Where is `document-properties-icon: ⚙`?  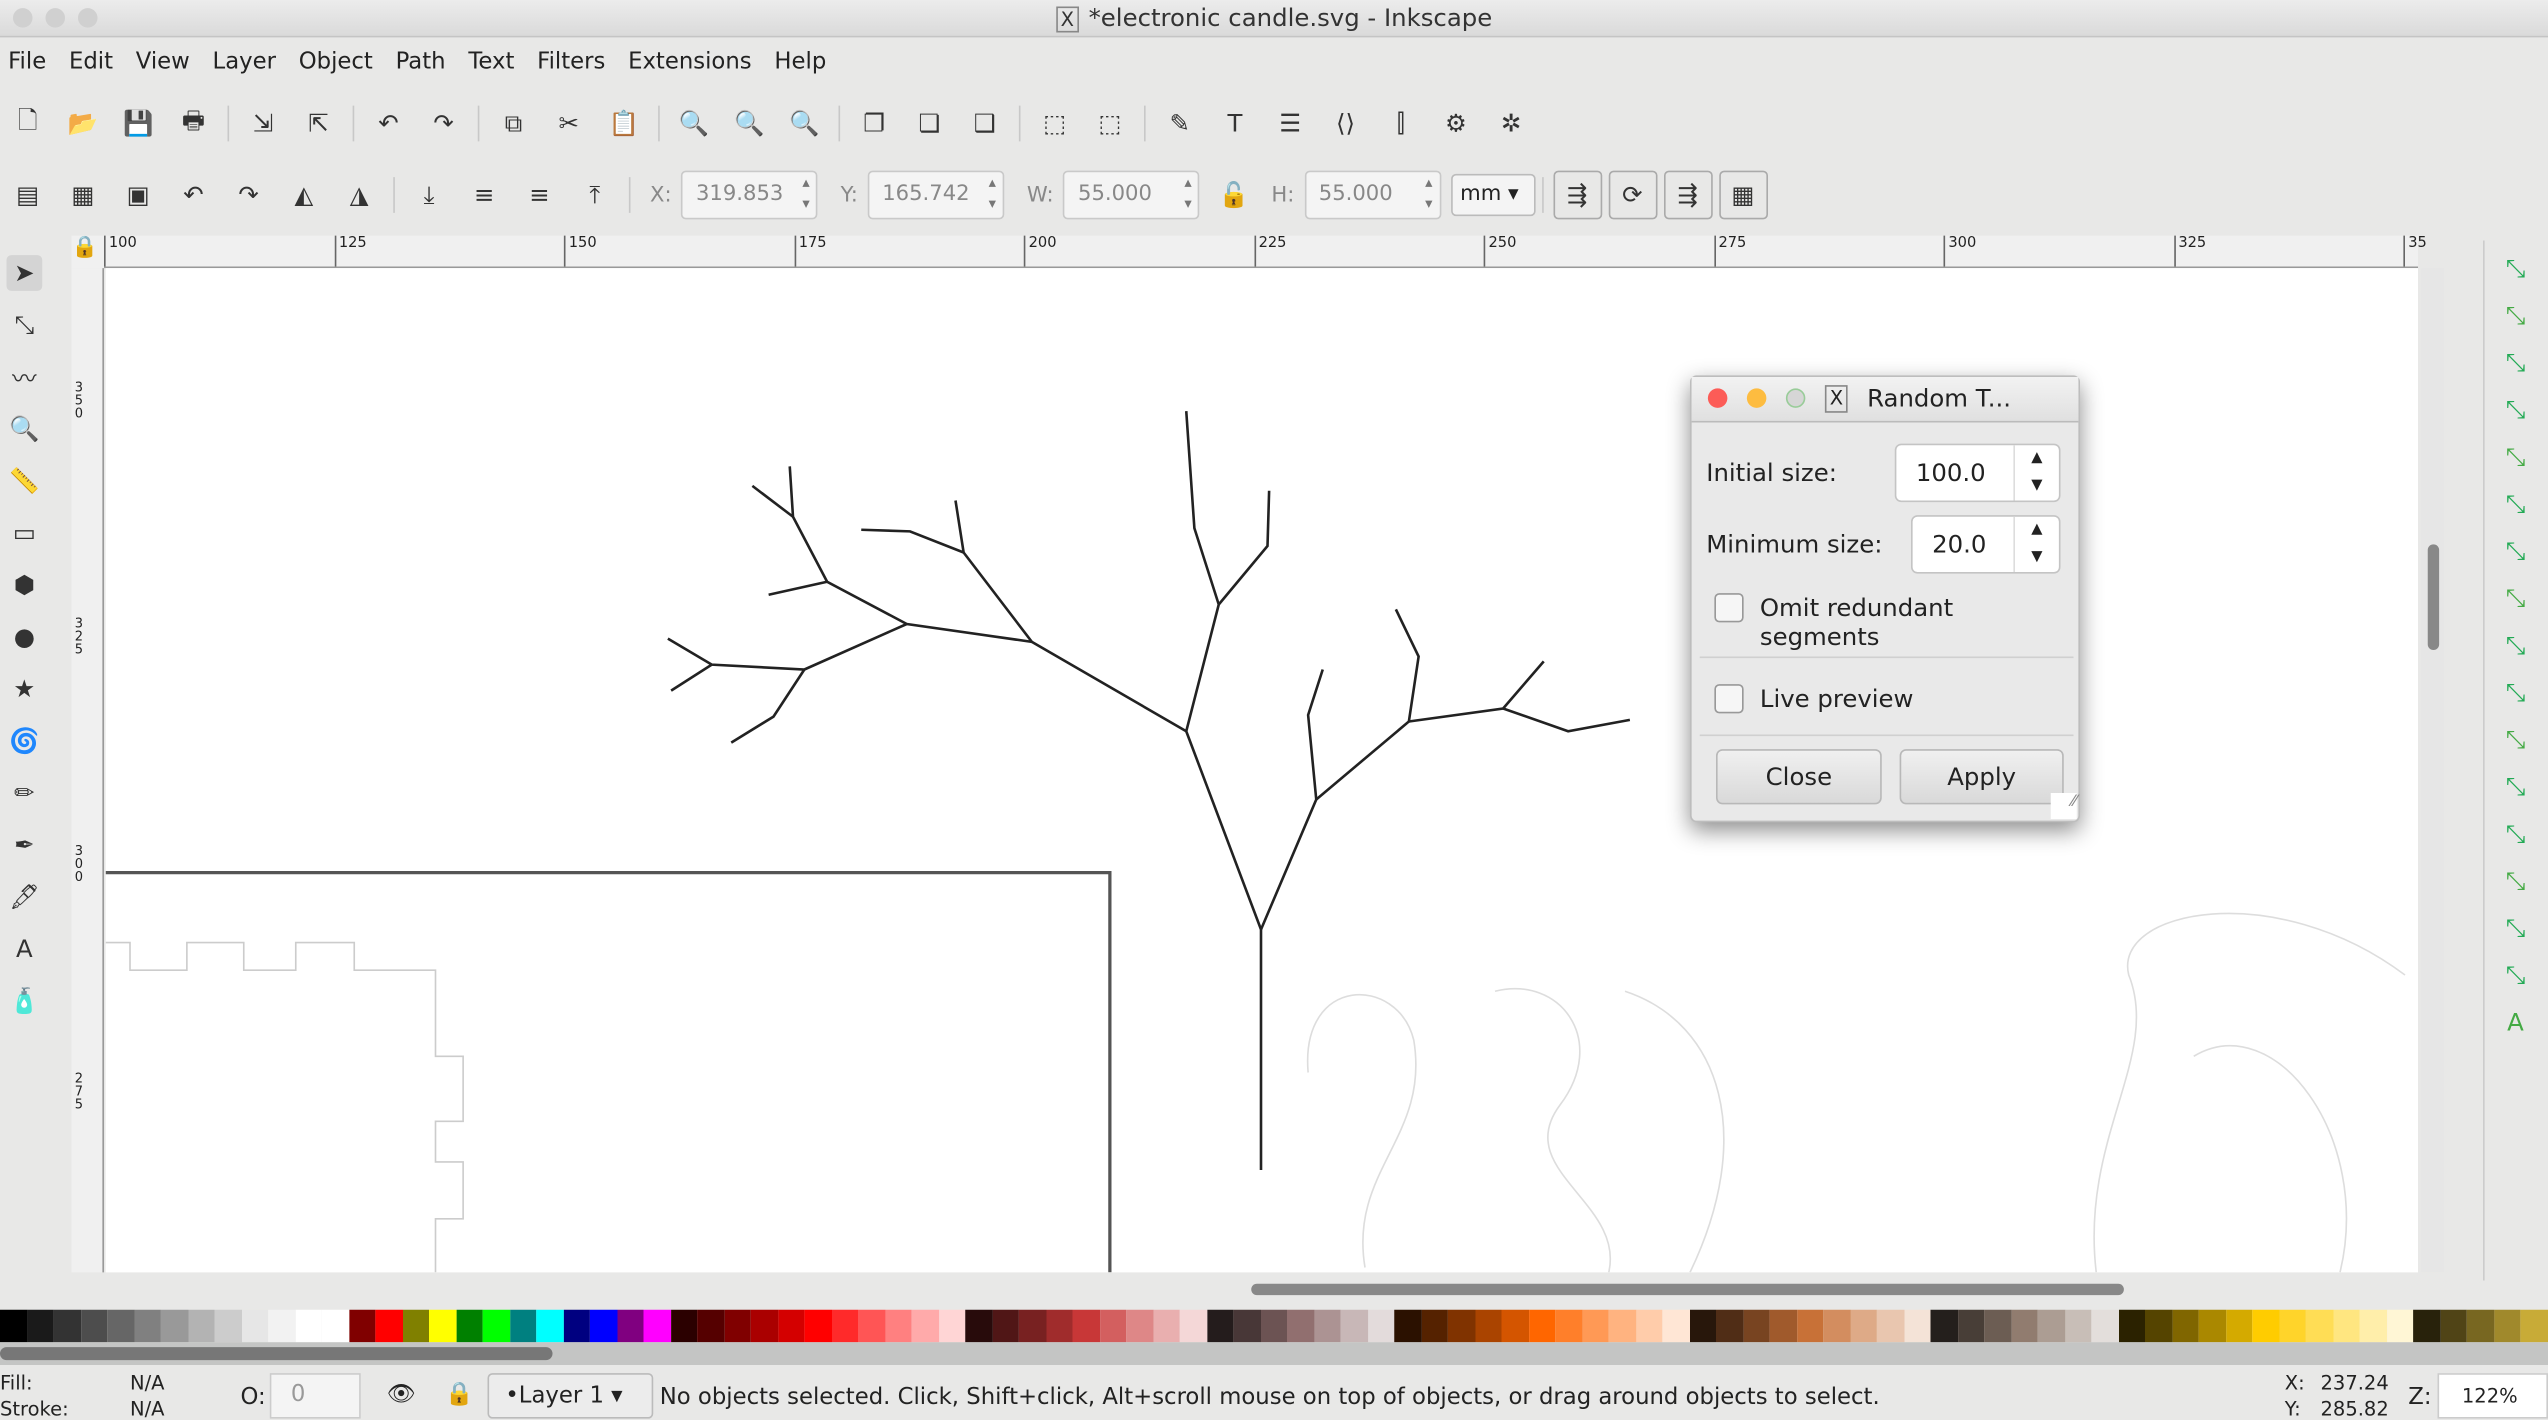
document-properties-icon: ⚙ is located at coordinates (1456, 124).